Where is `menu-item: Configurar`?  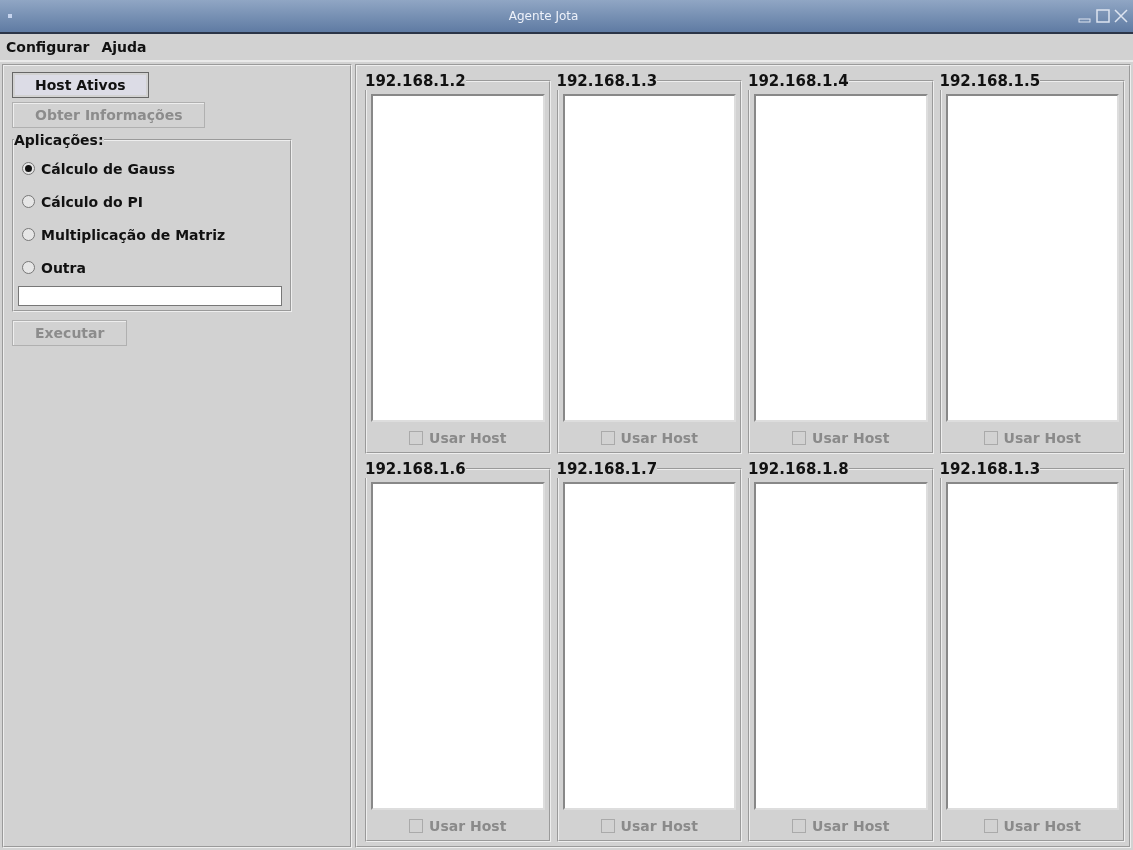
menu-item: Configurar is located at coordinates (48, 47).